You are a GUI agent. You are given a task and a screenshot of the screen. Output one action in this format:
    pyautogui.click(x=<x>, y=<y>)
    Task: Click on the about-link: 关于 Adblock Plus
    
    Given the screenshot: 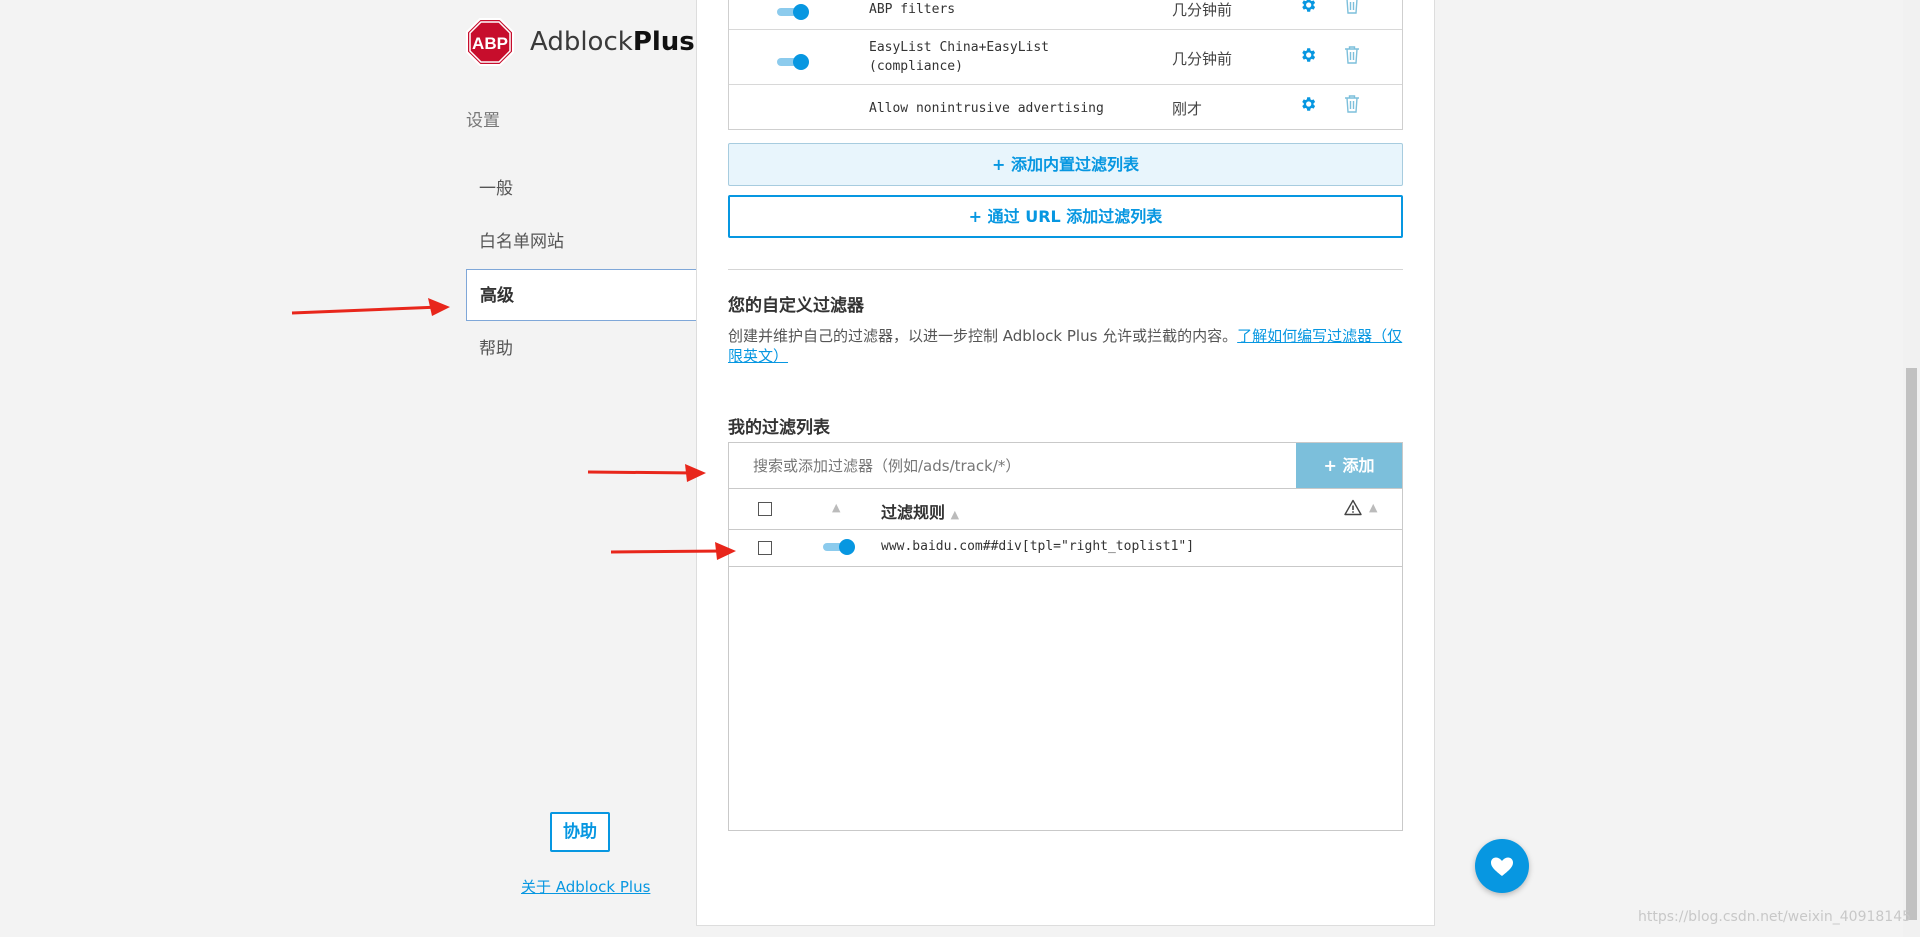 What is the action you would take?
    pyautogui.click(x=585, y=886)
    